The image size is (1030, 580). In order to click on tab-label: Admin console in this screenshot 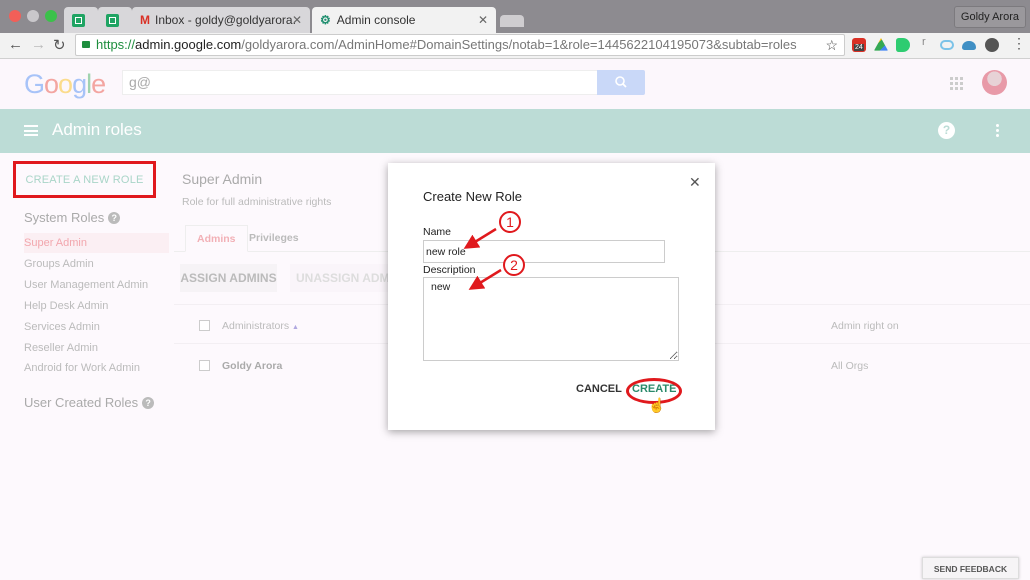, I will do `click(376, 20)`.